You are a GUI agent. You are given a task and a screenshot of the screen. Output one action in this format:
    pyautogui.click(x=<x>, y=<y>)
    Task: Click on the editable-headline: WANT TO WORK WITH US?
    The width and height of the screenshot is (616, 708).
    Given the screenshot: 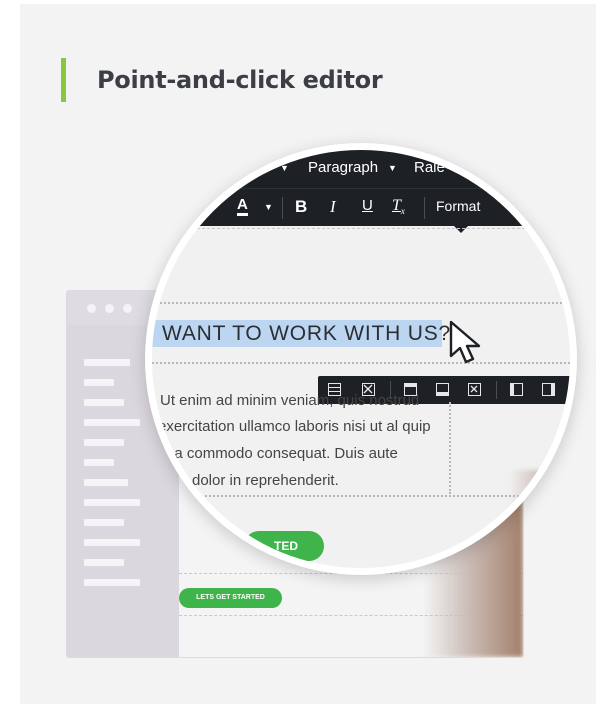 What is the action you would take?
    pyautogui.click(x=306, y=334)
    